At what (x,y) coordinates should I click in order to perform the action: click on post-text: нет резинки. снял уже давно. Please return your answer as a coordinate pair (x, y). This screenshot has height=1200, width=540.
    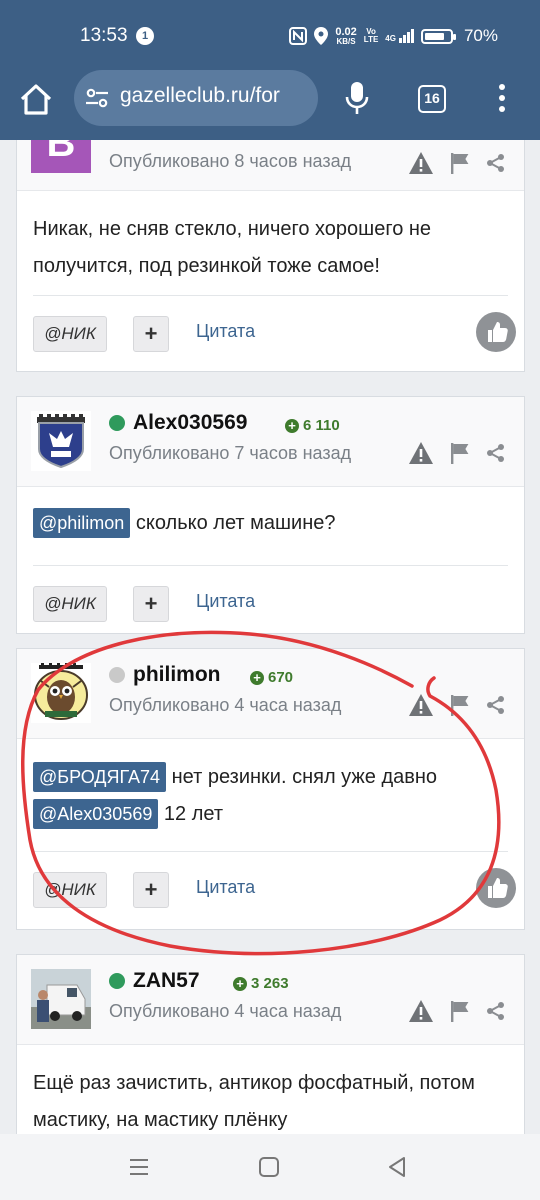
    Looking at the image, I should click on (304, 777).